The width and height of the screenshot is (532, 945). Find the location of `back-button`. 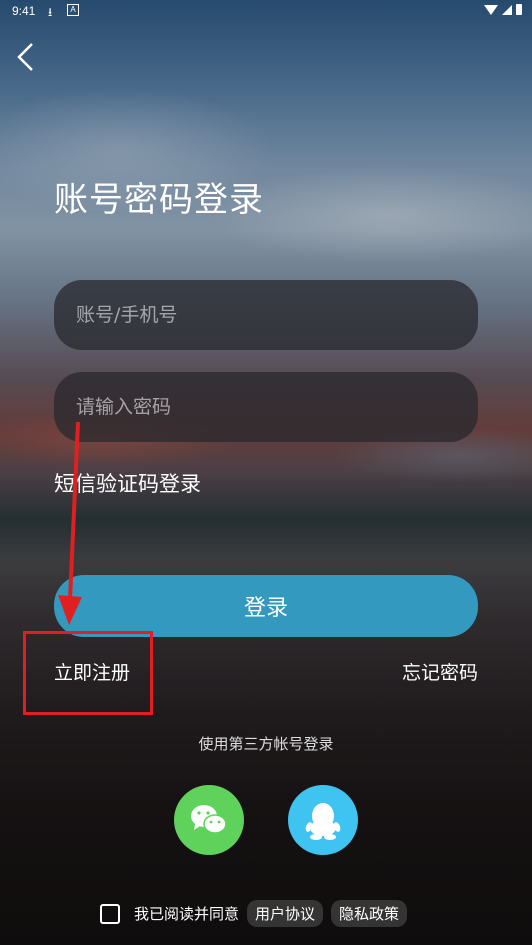

back-button is located at coordinates (26, 57).